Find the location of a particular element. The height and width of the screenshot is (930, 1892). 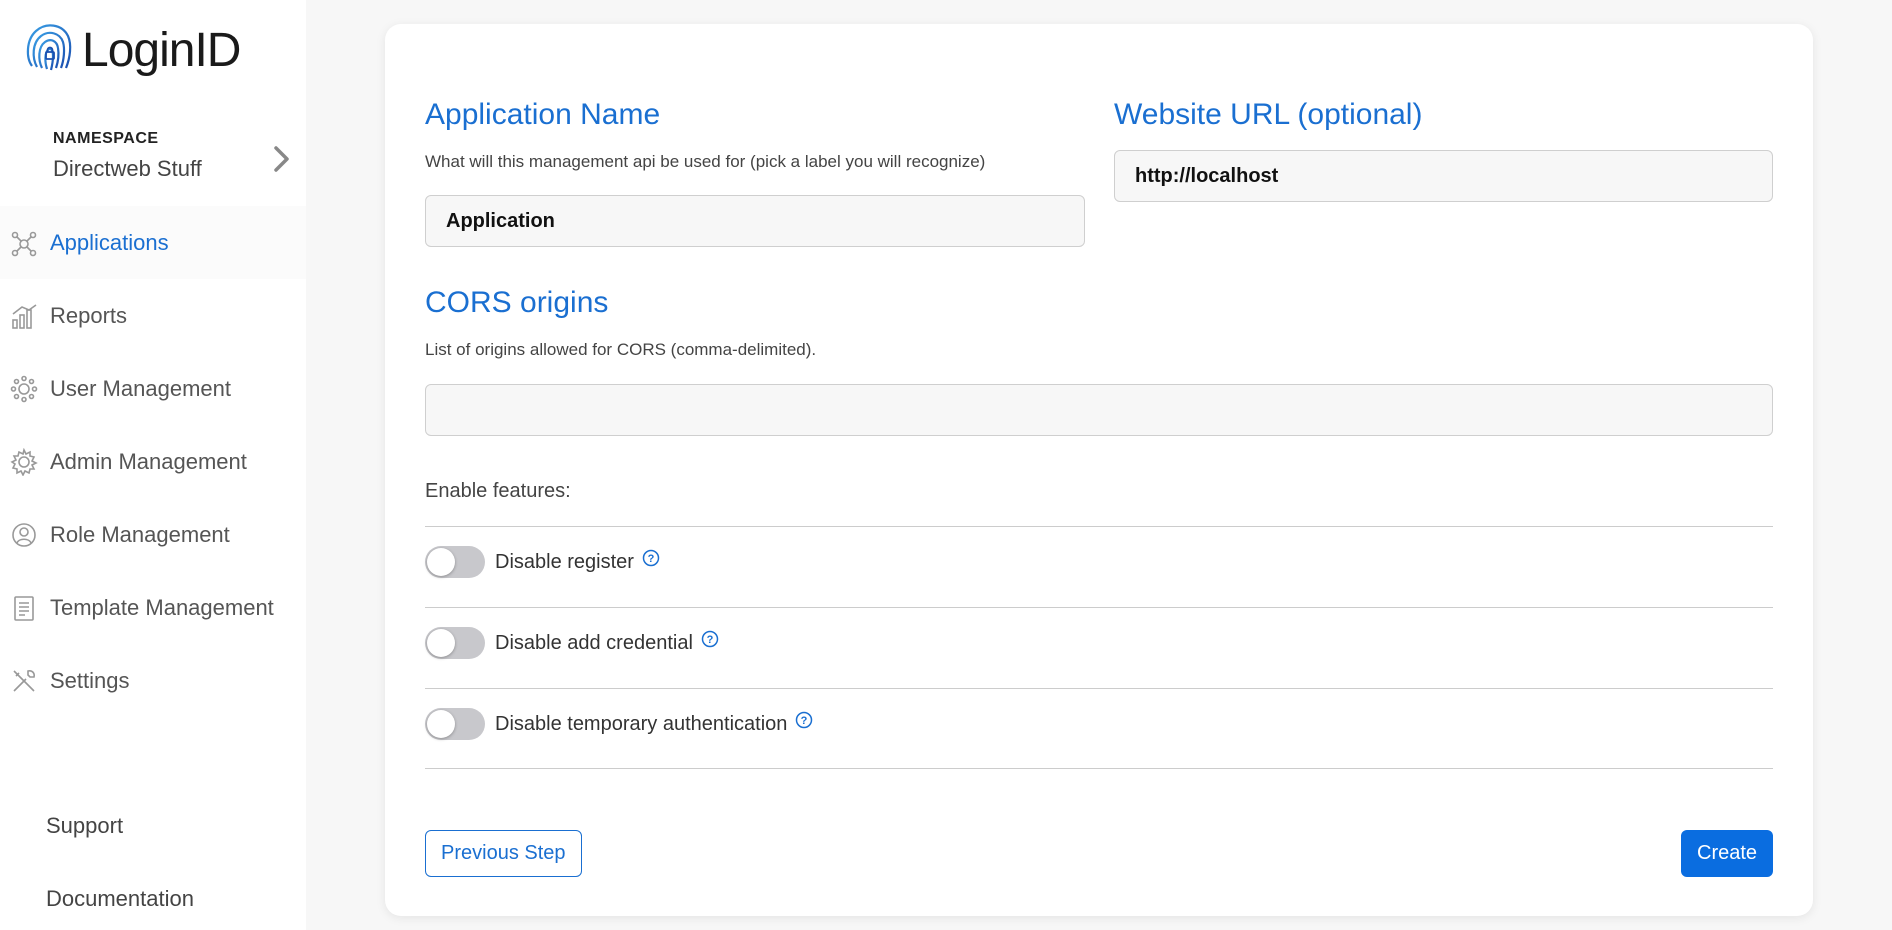

reports-icon is located at coordinates (24, 316).